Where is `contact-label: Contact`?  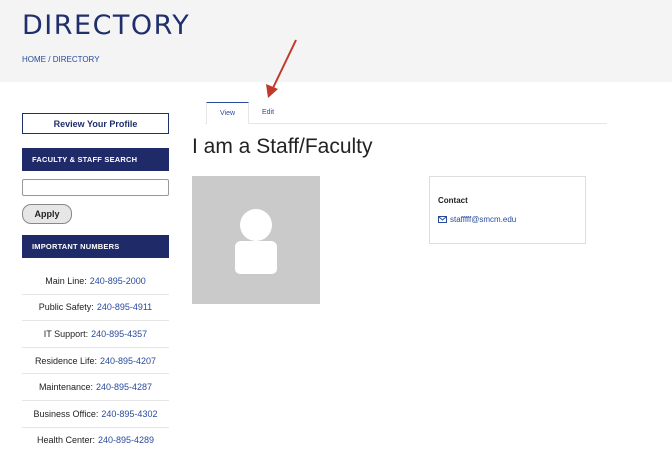 contact-label: Contact is located at coordinates (453, 200).